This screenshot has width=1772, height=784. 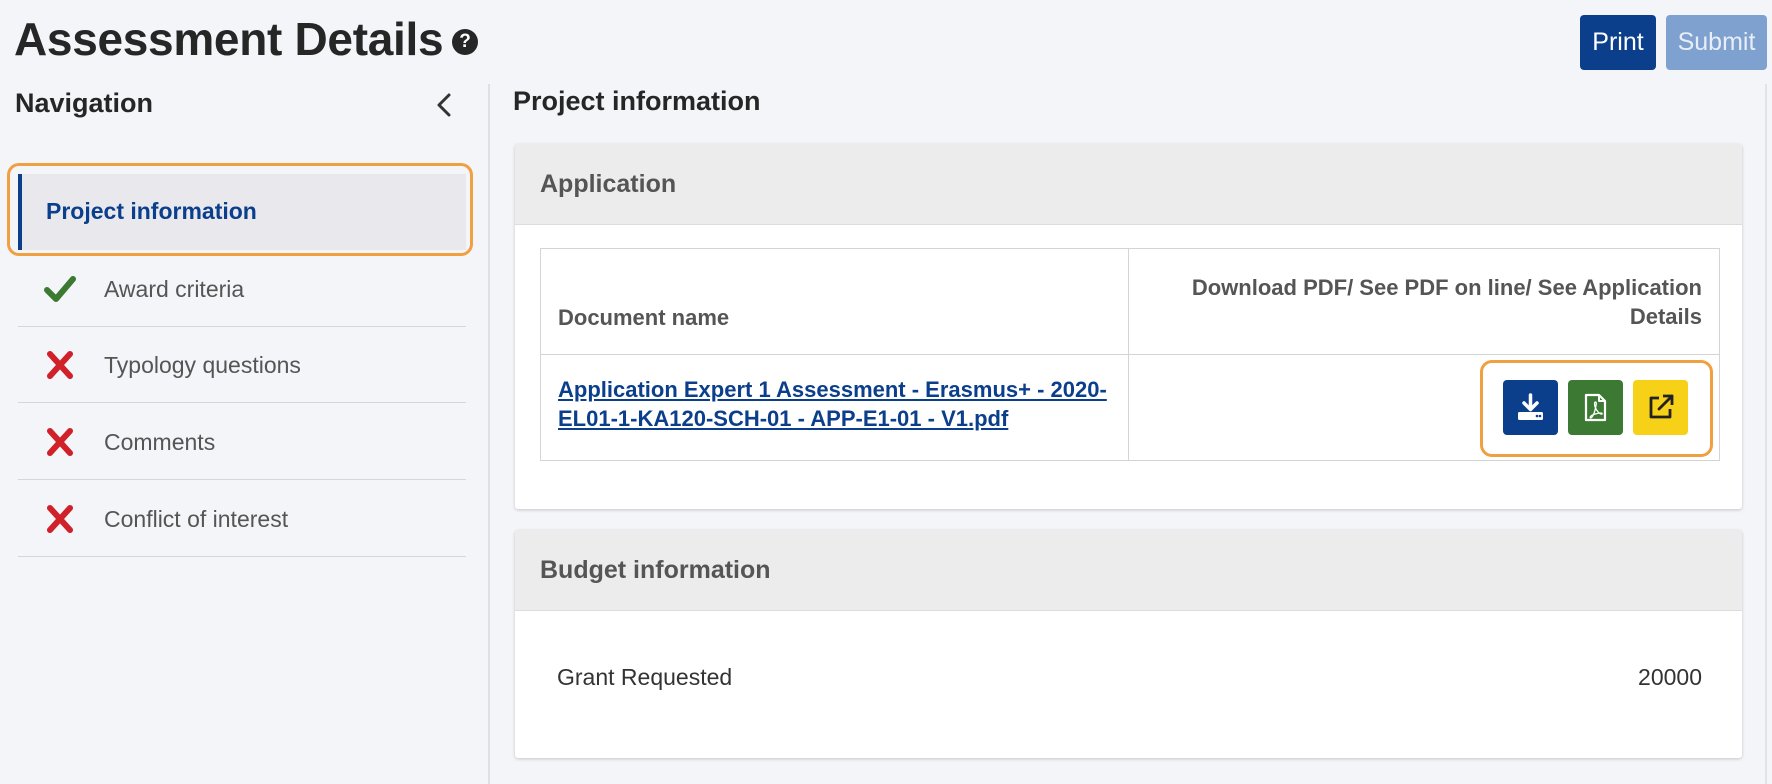 I want to click on sidebar-item-label: Comments, so click(x=160, y=442).